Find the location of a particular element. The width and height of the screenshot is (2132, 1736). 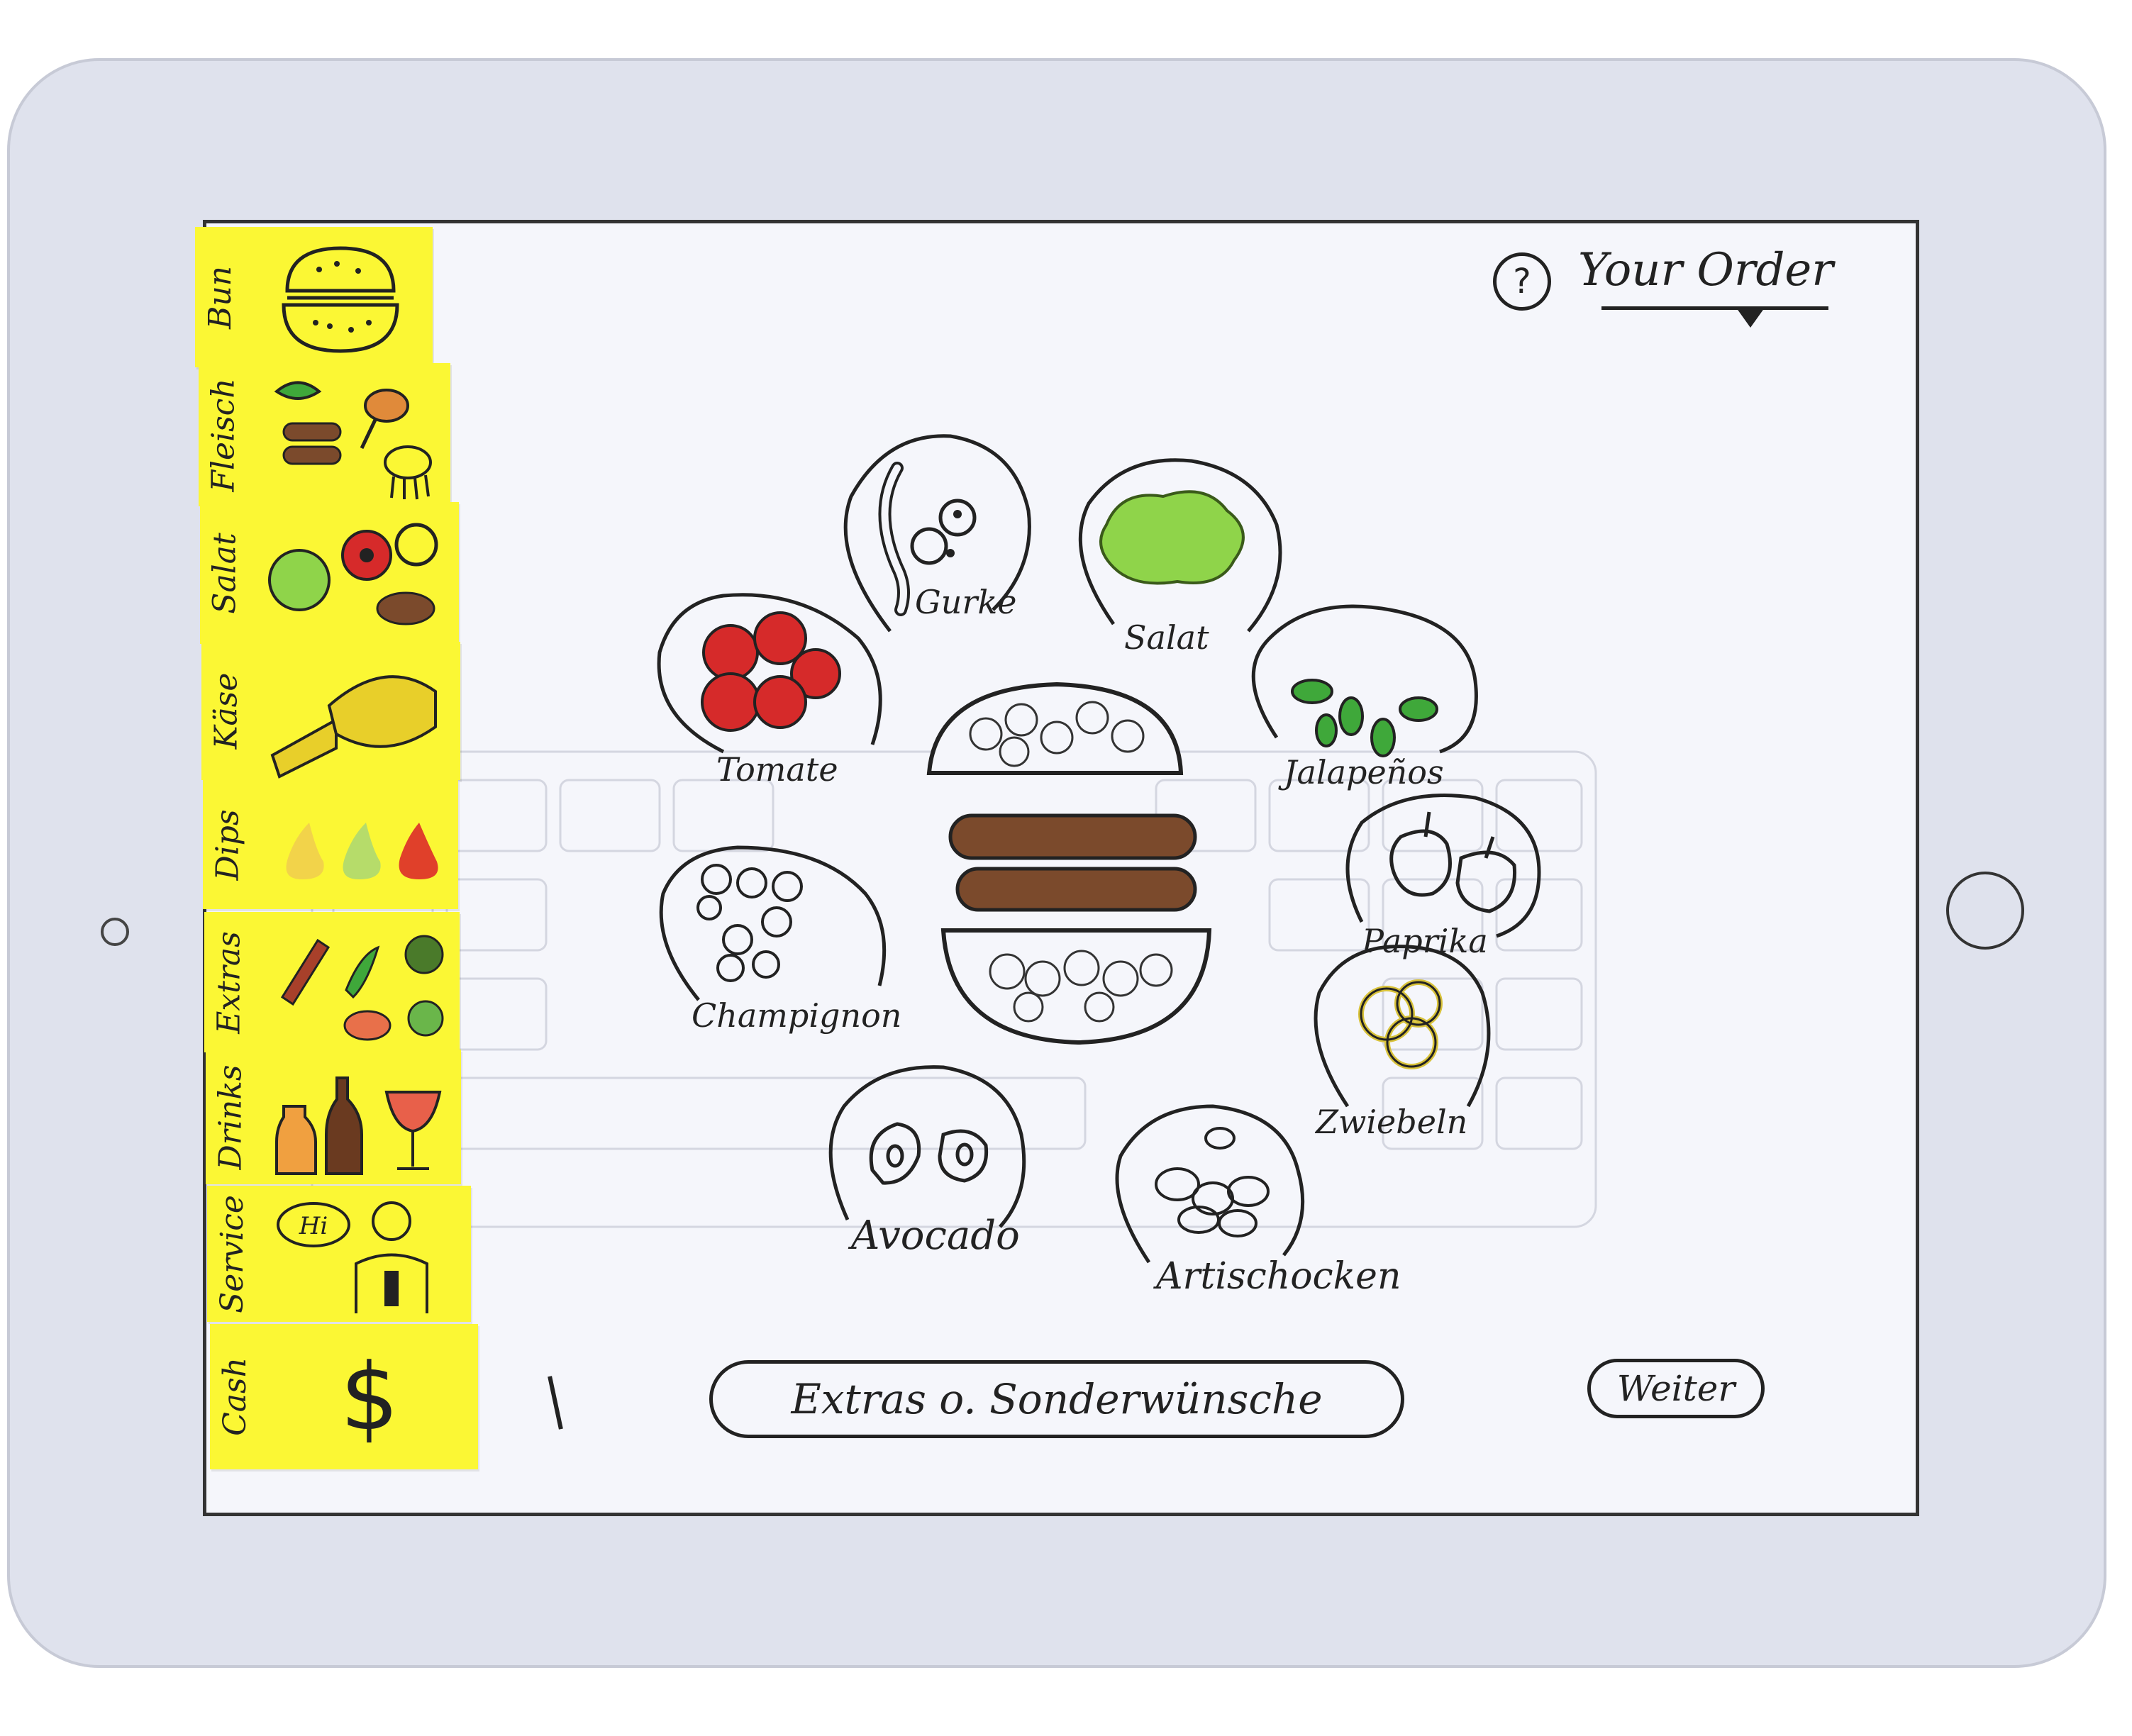

onion-icon is located at coordinates (1400, 1024).